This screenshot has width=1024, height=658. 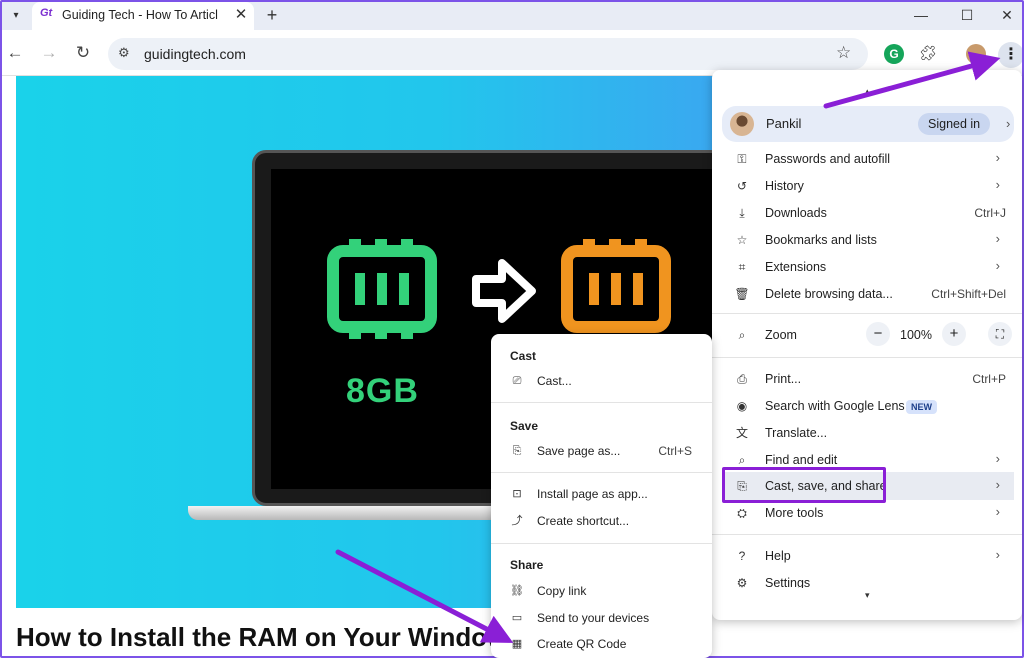 I want to click on shortcut-label: Ctrl+P, so click(x=989, y=379).